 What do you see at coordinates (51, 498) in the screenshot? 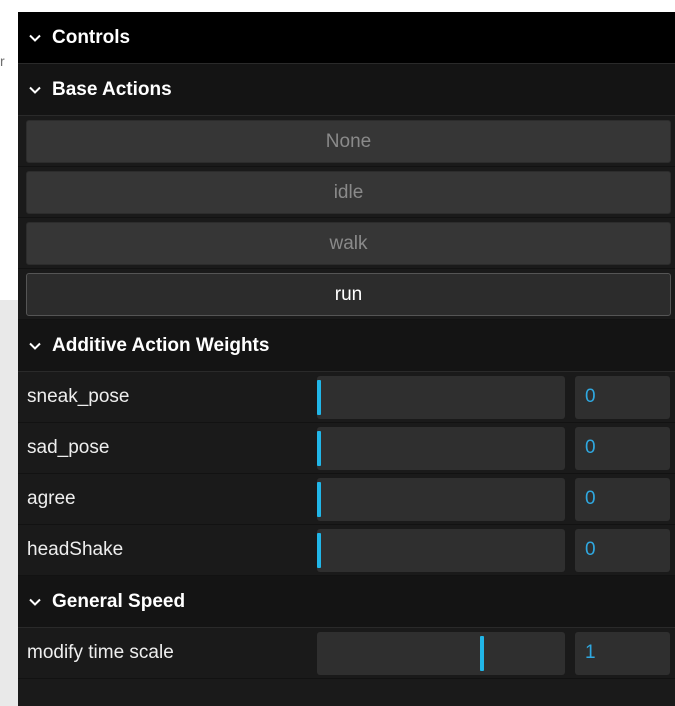
I see `agree-label: agree` at bounding box center [51, 498].